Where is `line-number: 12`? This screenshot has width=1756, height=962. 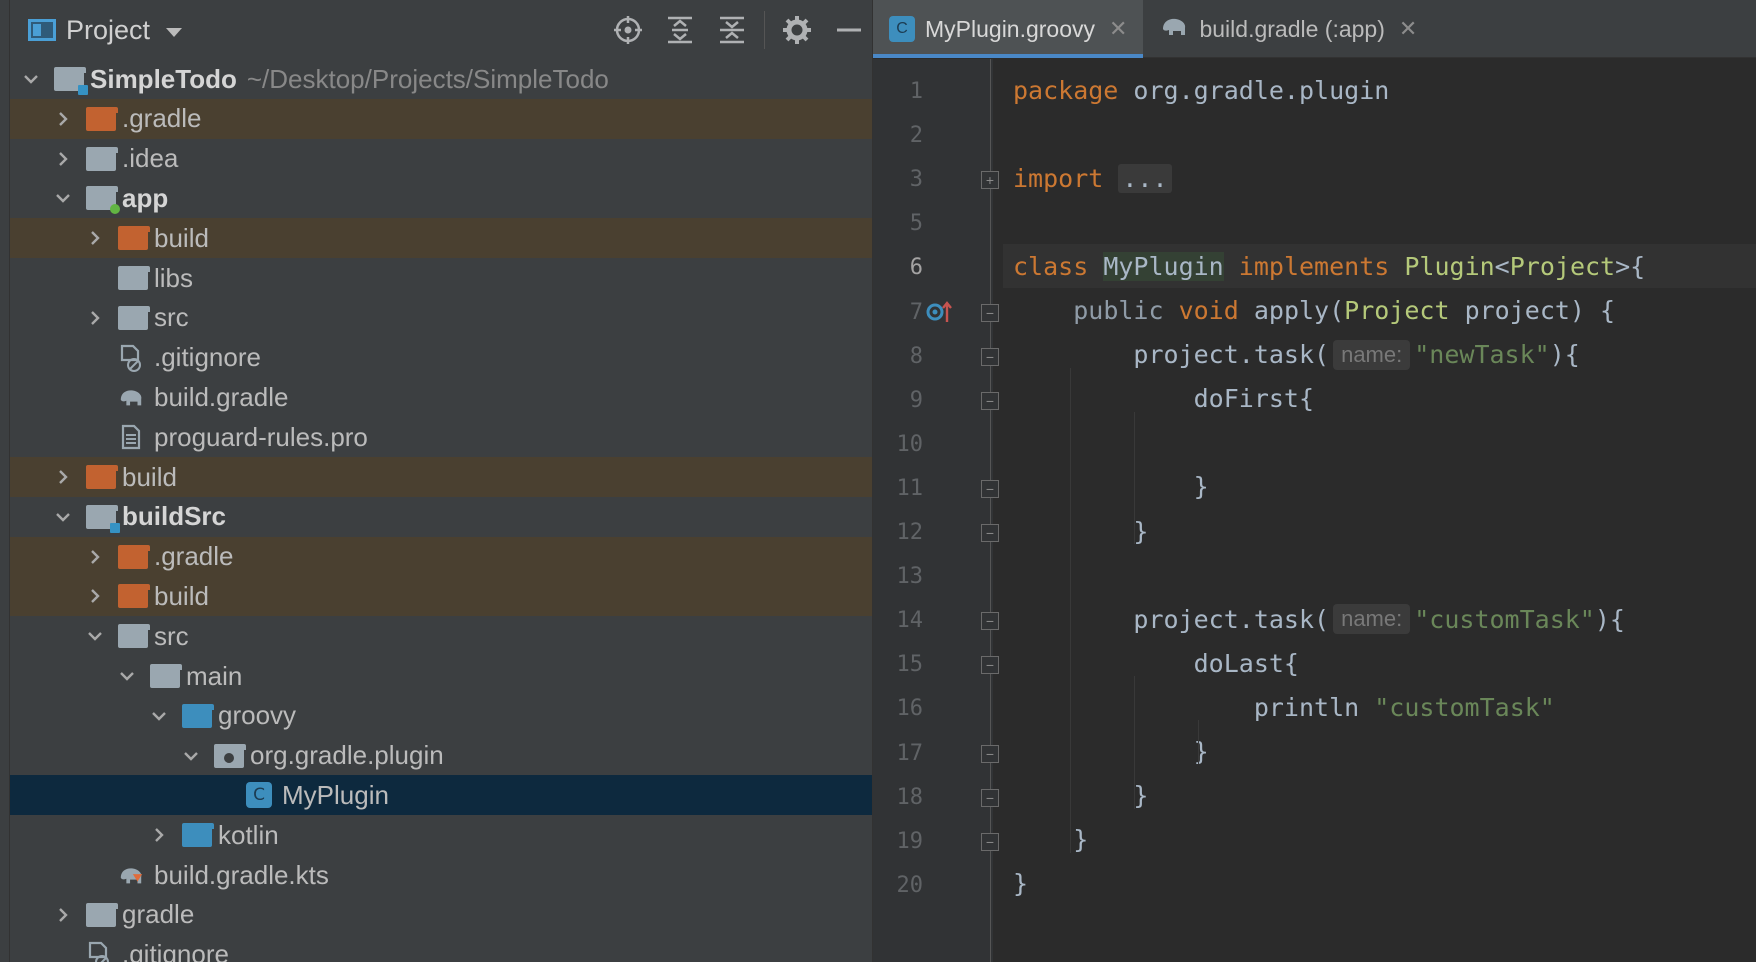
line-number: 12 is located at coordinates (910, 532).